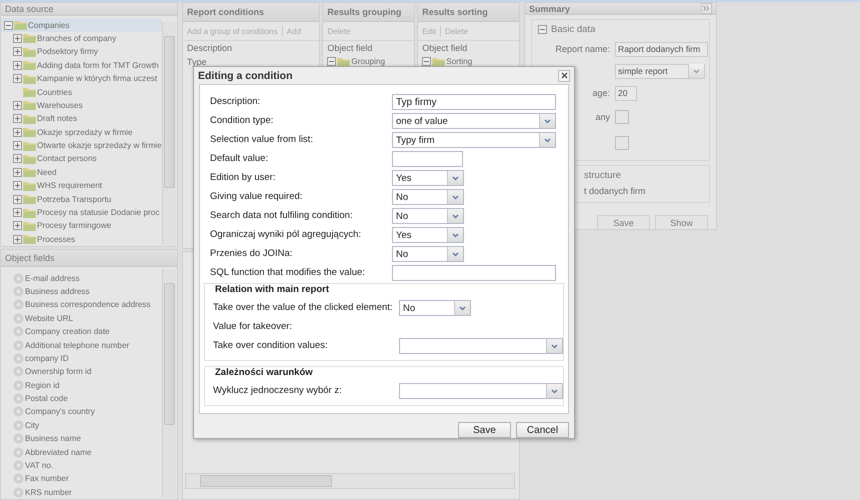  Describe the element at coordinates (42, 385) in the screenshot. I see `field-item: Region id` at that location.